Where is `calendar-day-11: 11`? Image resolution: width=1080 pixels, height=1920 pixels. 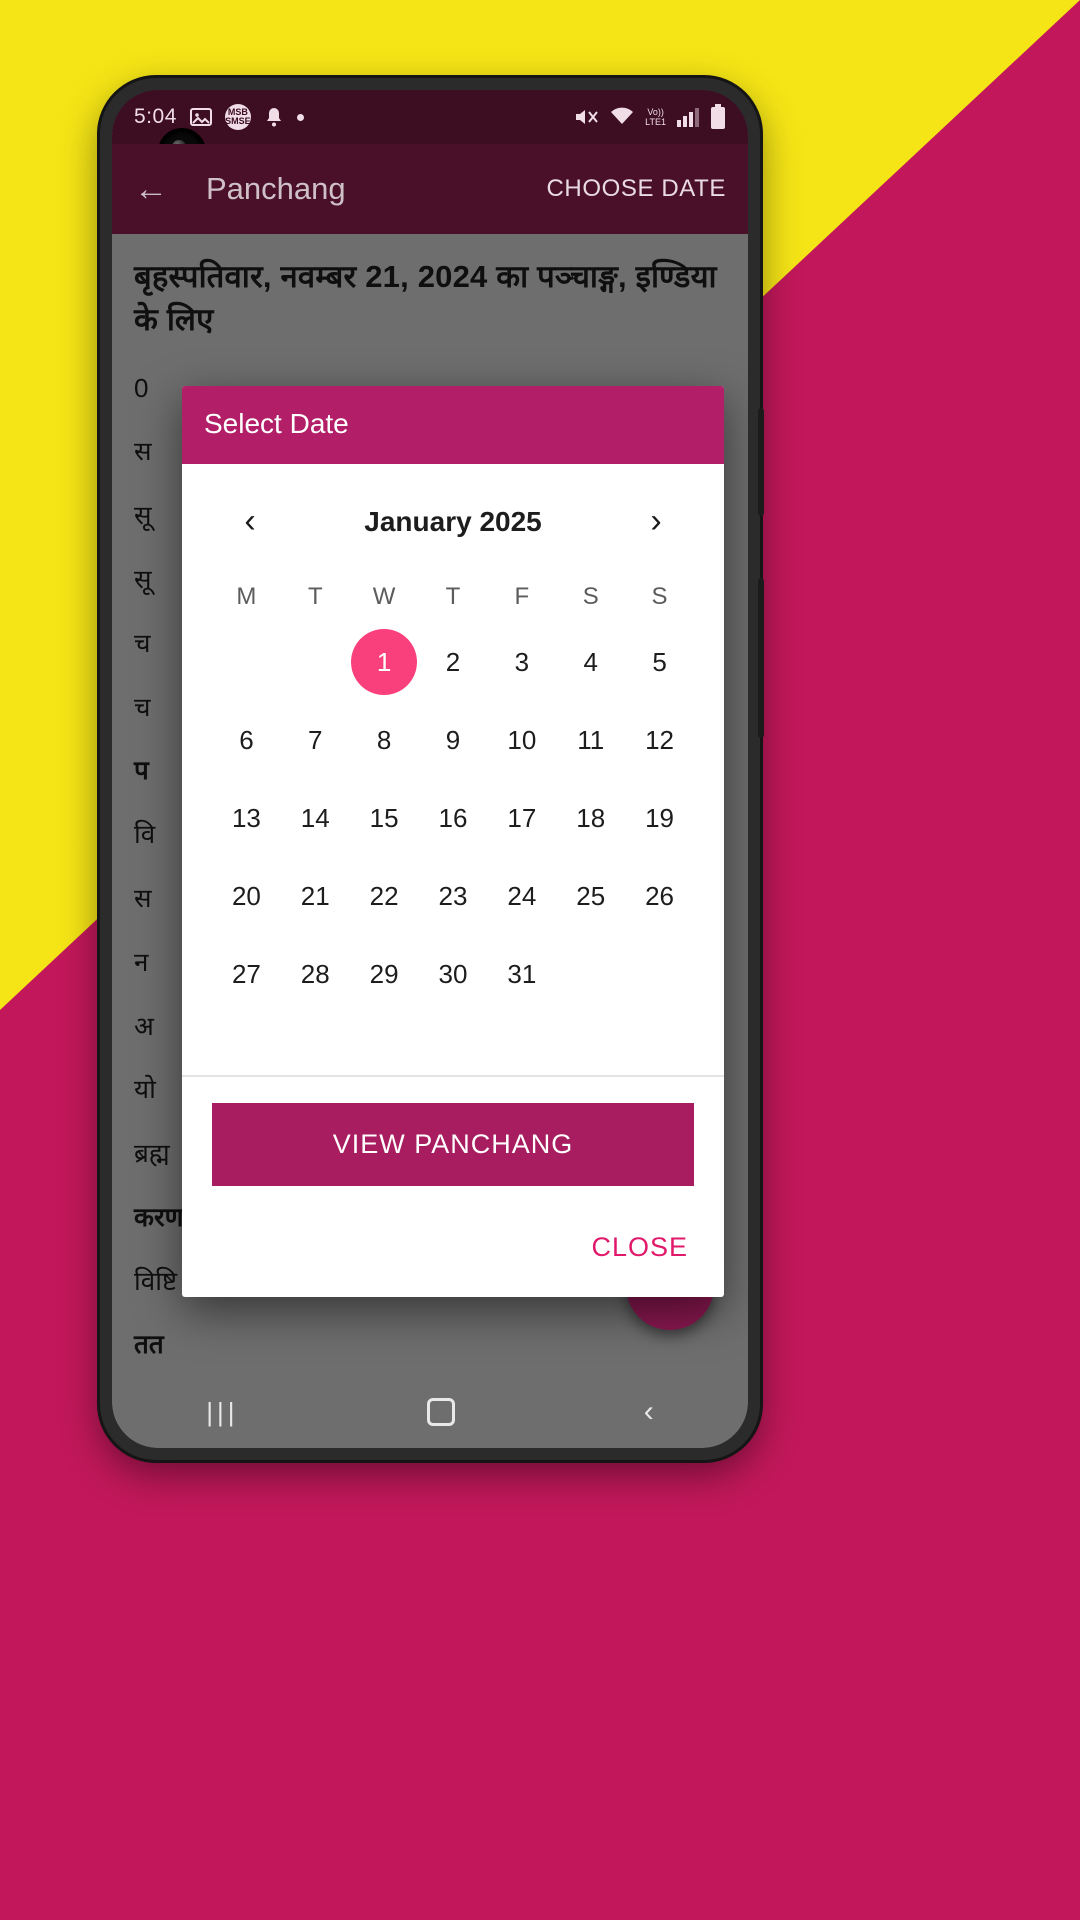
calendar-day-11: 11 is located at coordinates (590, 740).